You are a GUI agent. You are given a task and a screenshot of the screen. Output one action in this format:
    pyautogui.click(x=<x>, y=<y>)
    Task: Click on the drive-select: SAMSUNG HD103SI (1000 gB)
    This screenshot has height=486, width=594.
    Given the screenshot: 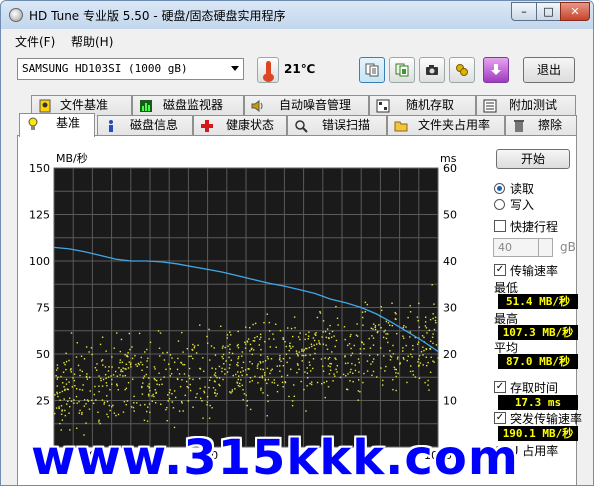 What is the action you would take?
    pyautogui.click(x=130, y=69)
    